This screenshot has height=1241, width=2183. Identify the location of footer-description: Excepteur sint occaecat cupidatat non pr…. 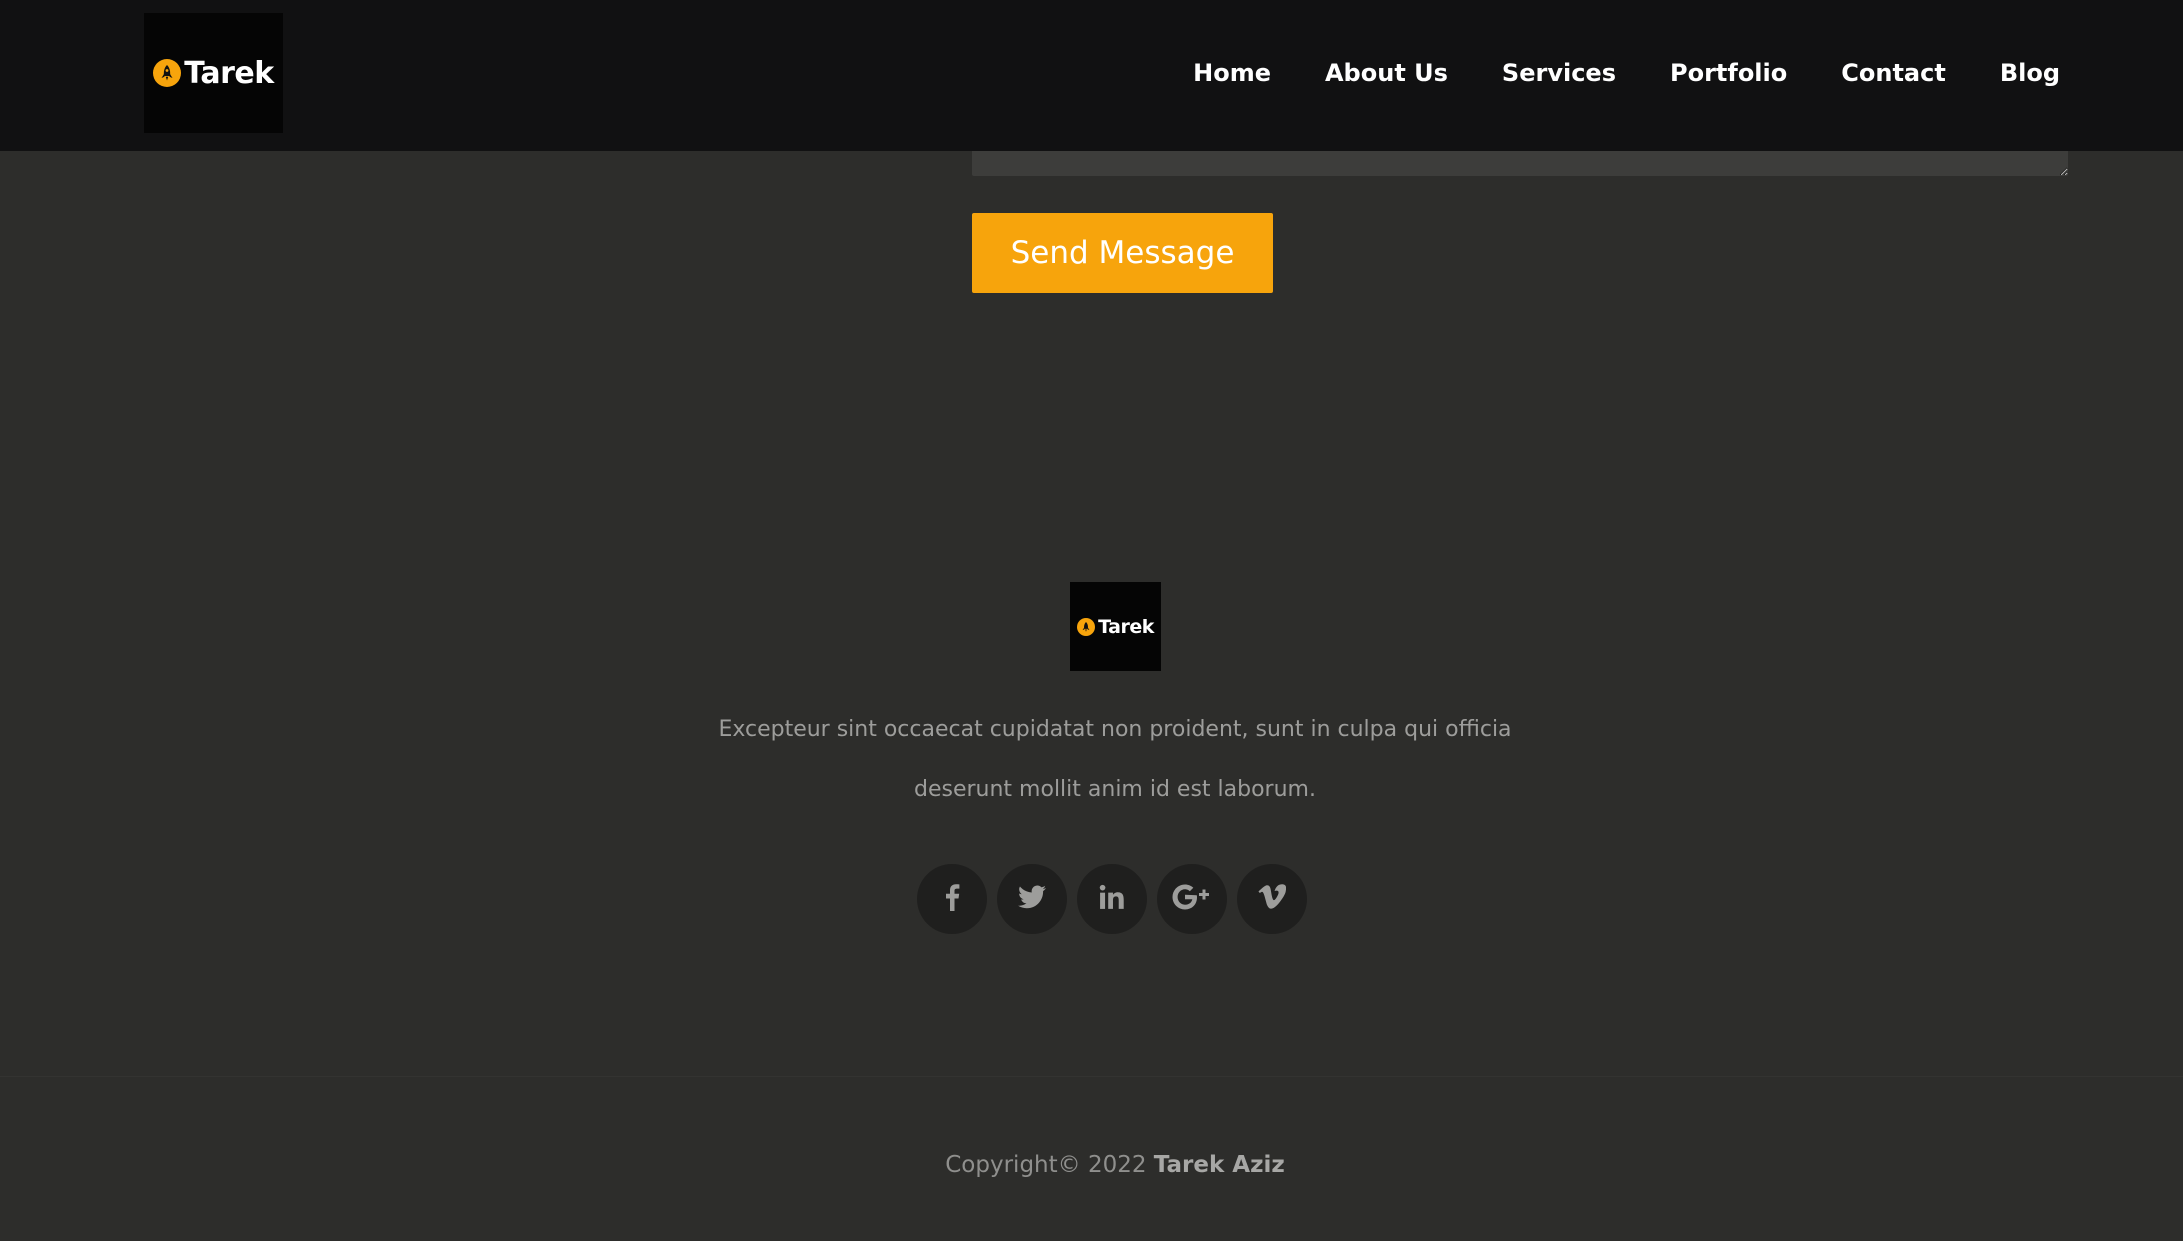
(1091, 760).